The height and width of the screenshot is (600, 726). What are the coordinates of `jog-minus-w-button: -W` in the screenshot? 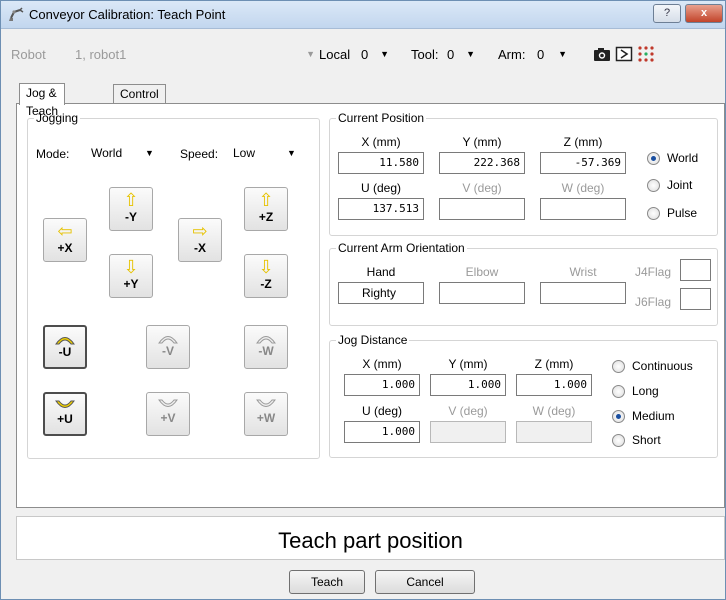 It's located at (266, 347).